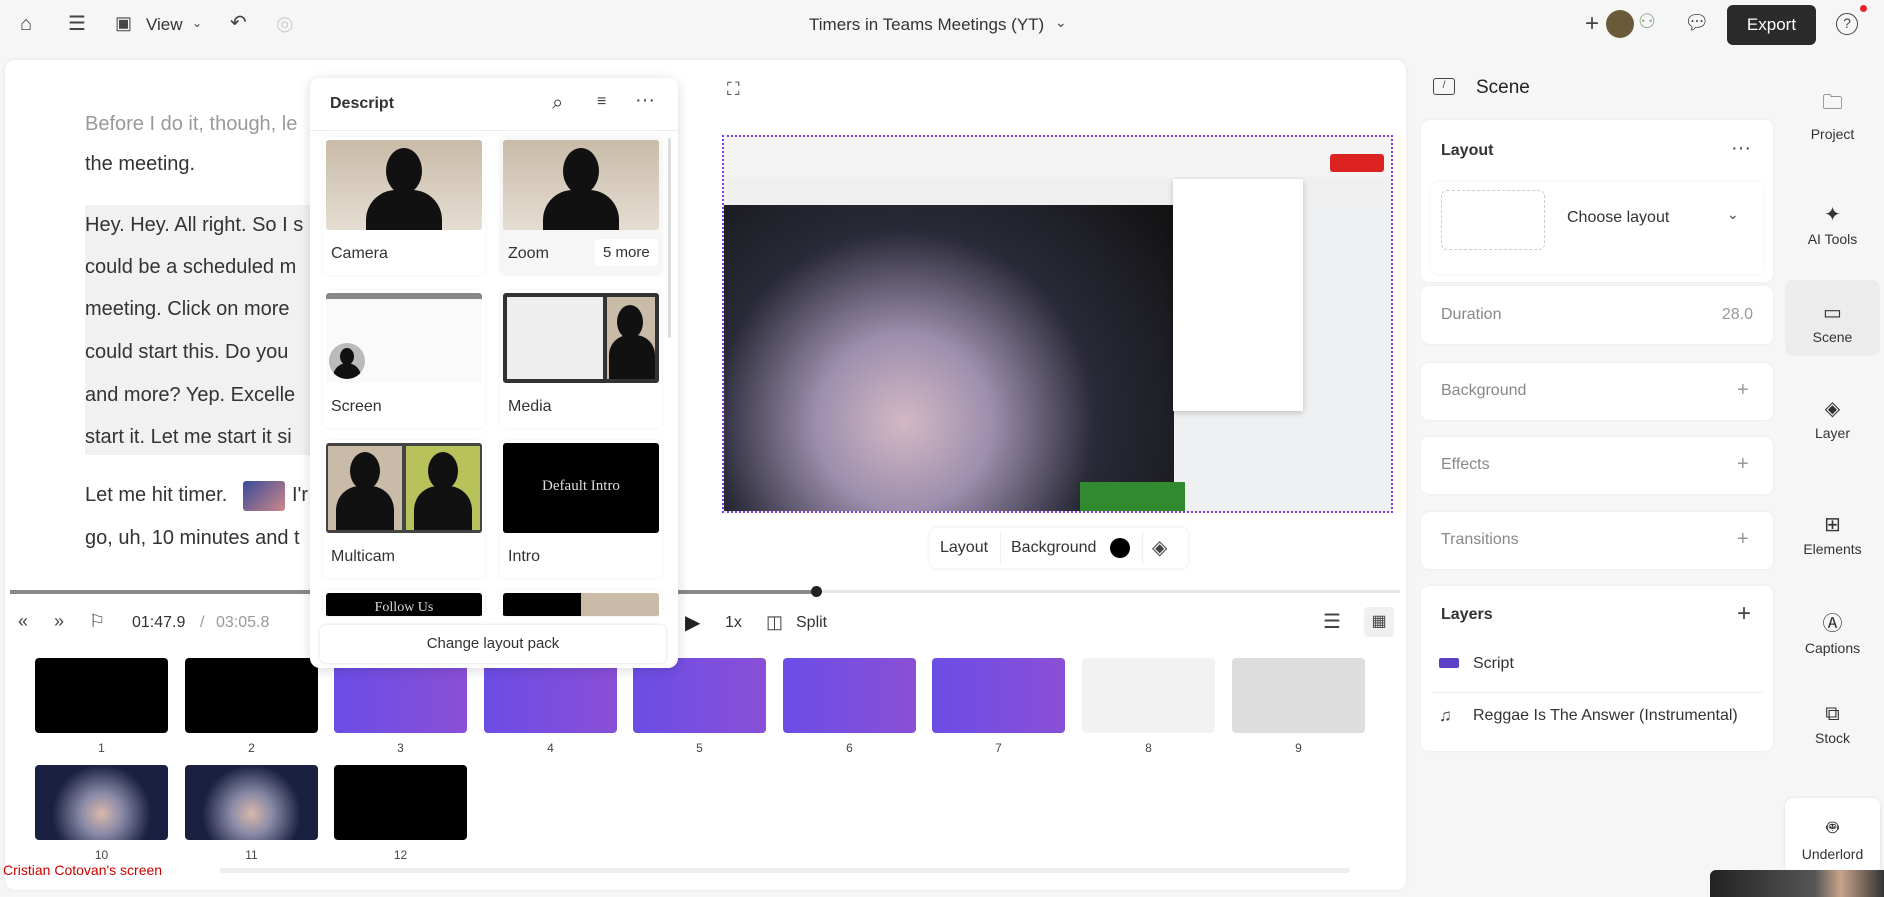 This screenshot has height=897, width=1884. Describe the element at coordinates (200, 267) in the screenshot. I see `transcript-line: could be a scheduled m` at that location.